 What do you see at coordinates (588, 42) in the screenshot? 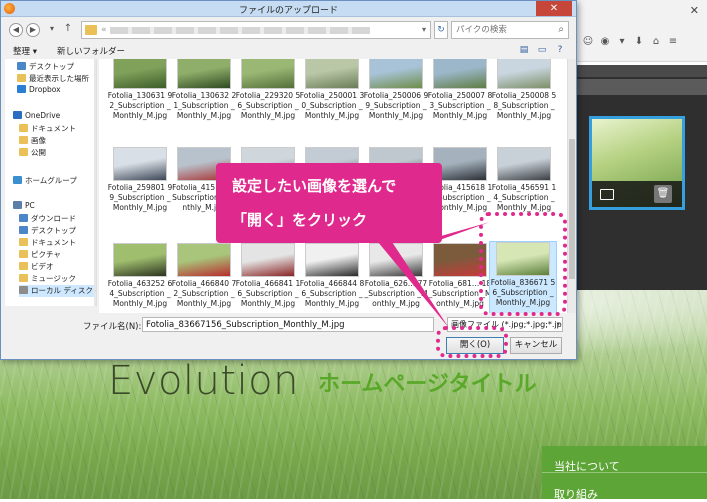
I see `account-icon: ☺` at bounding box center [588, 42].